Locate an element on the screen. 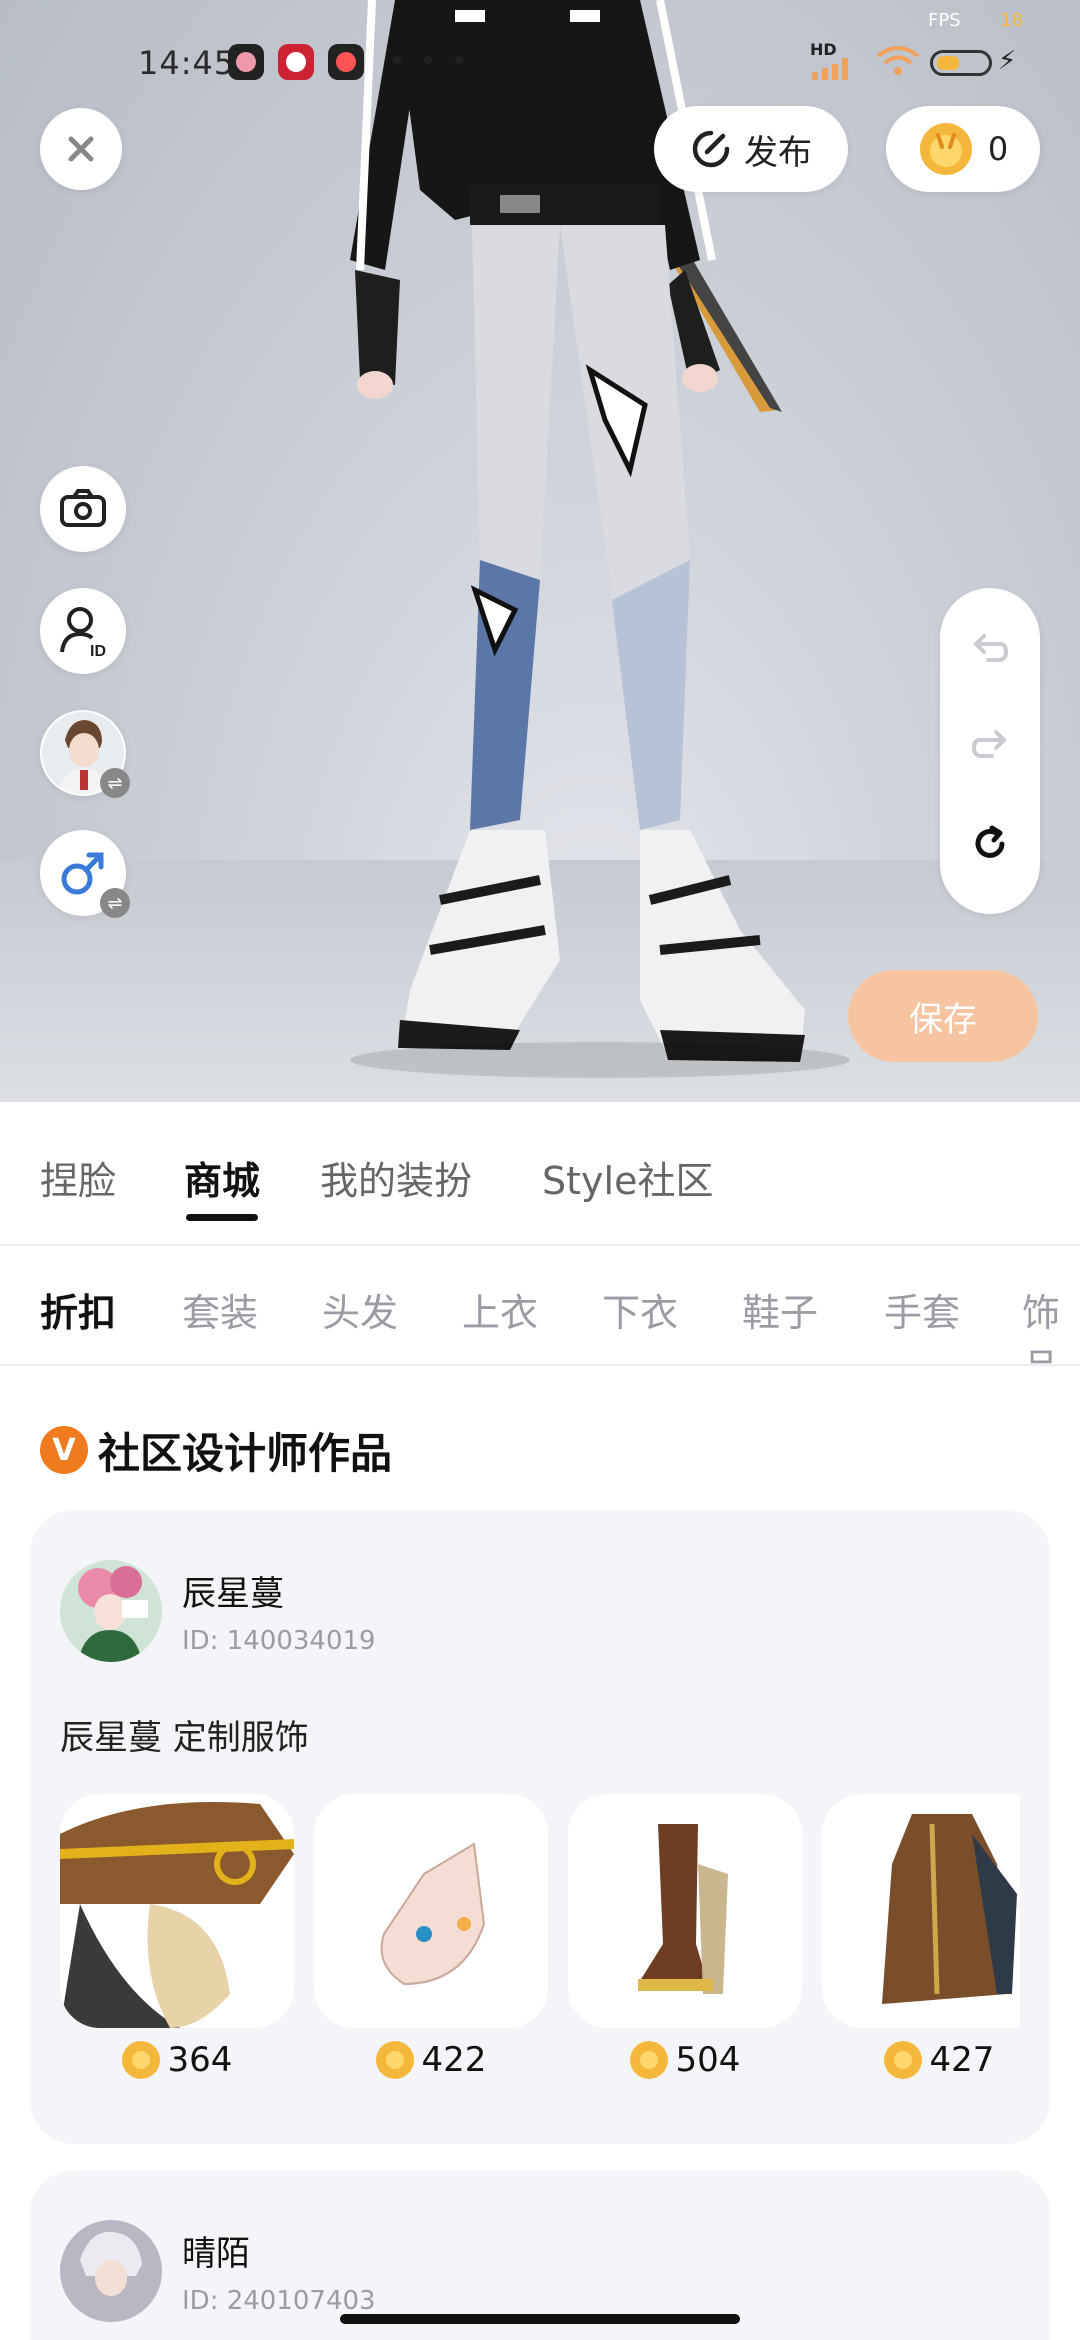  category-hair: 头发 is located at coordinates (360, 1309).